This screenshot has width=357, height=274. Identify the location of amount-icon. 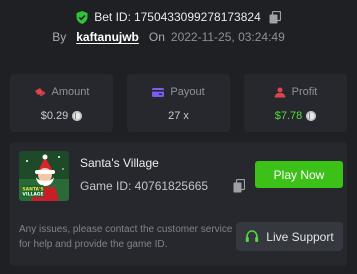
(40, 92).